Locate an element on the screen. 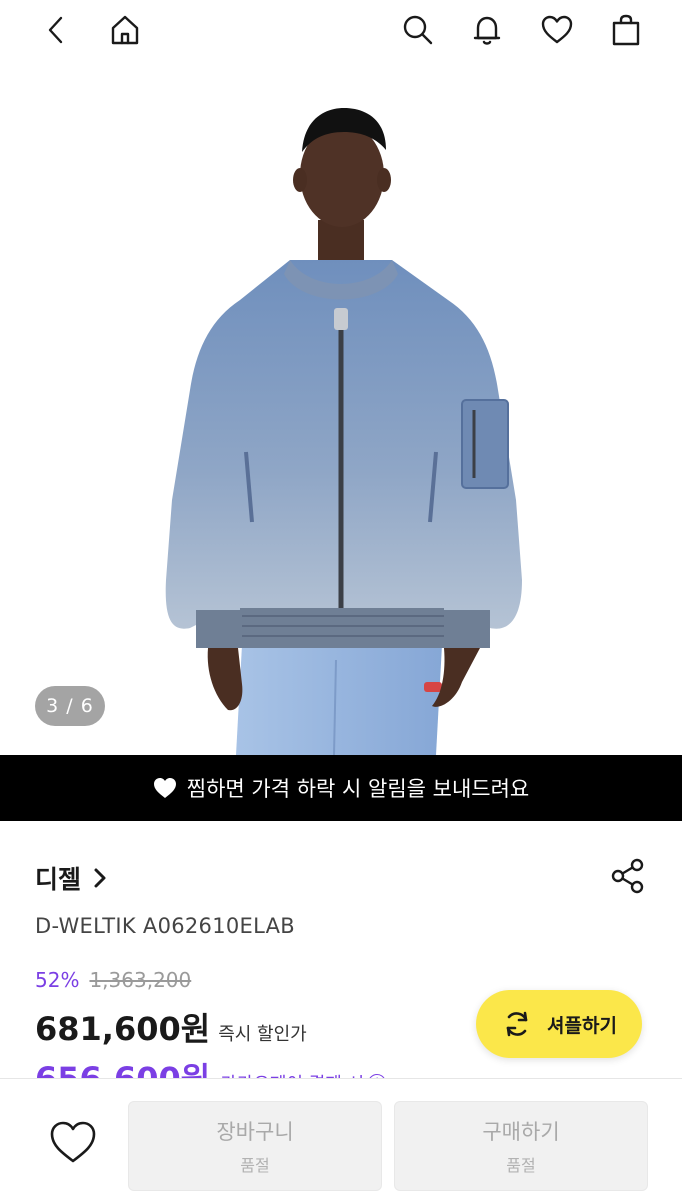 The width and height of the screenshot is (682, 1200). heart-filled-icon is located at coordinates (164, 788).